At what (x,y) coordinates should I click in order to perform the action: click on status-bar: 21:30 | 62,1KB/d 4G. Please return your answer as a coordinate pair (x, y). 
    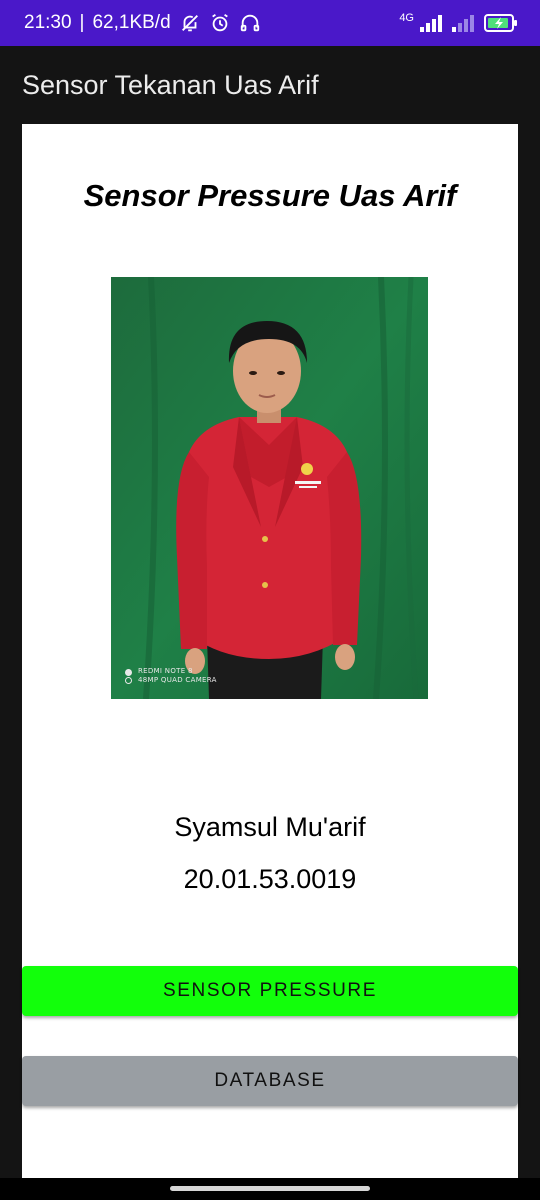
    Looking at the image, I should click on (270, 23).